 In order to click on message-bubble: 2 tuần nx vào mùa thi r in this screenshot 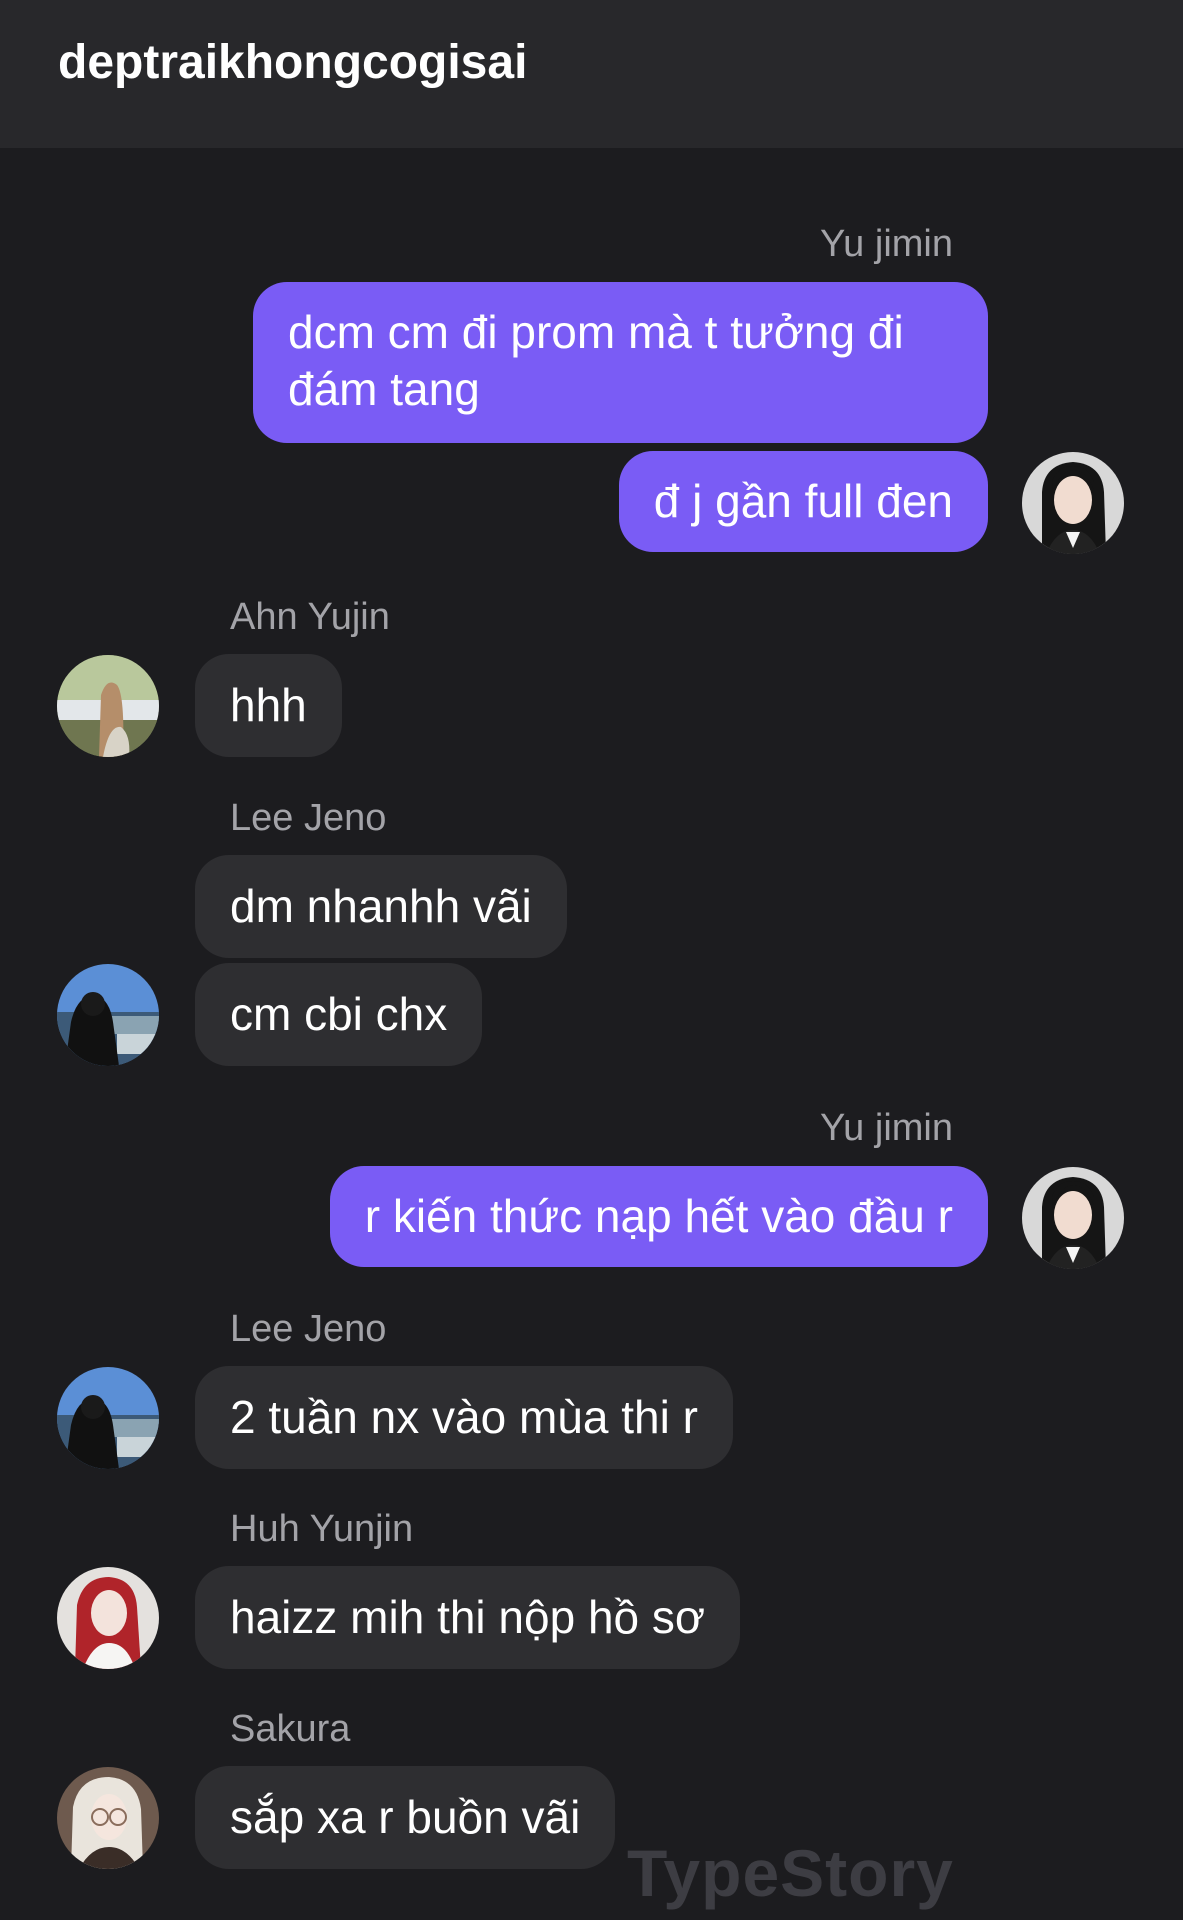, I will do `click(464, 1417)`.